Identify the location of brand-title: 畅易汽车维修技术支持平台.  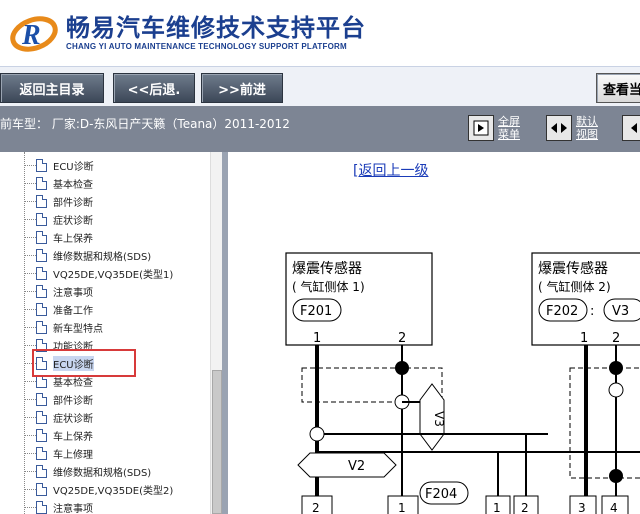
(216, 28).